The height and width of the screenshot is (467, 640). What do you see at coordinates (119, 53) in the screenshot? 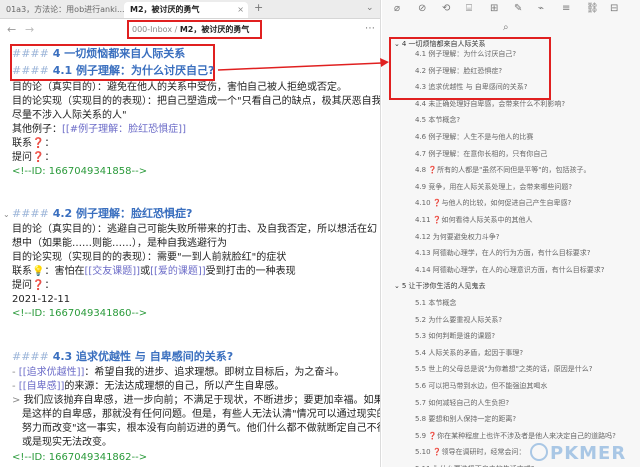
I see `heading-text: 4 一切烦恼都来自人际关系` at bounding box center [119, 53].